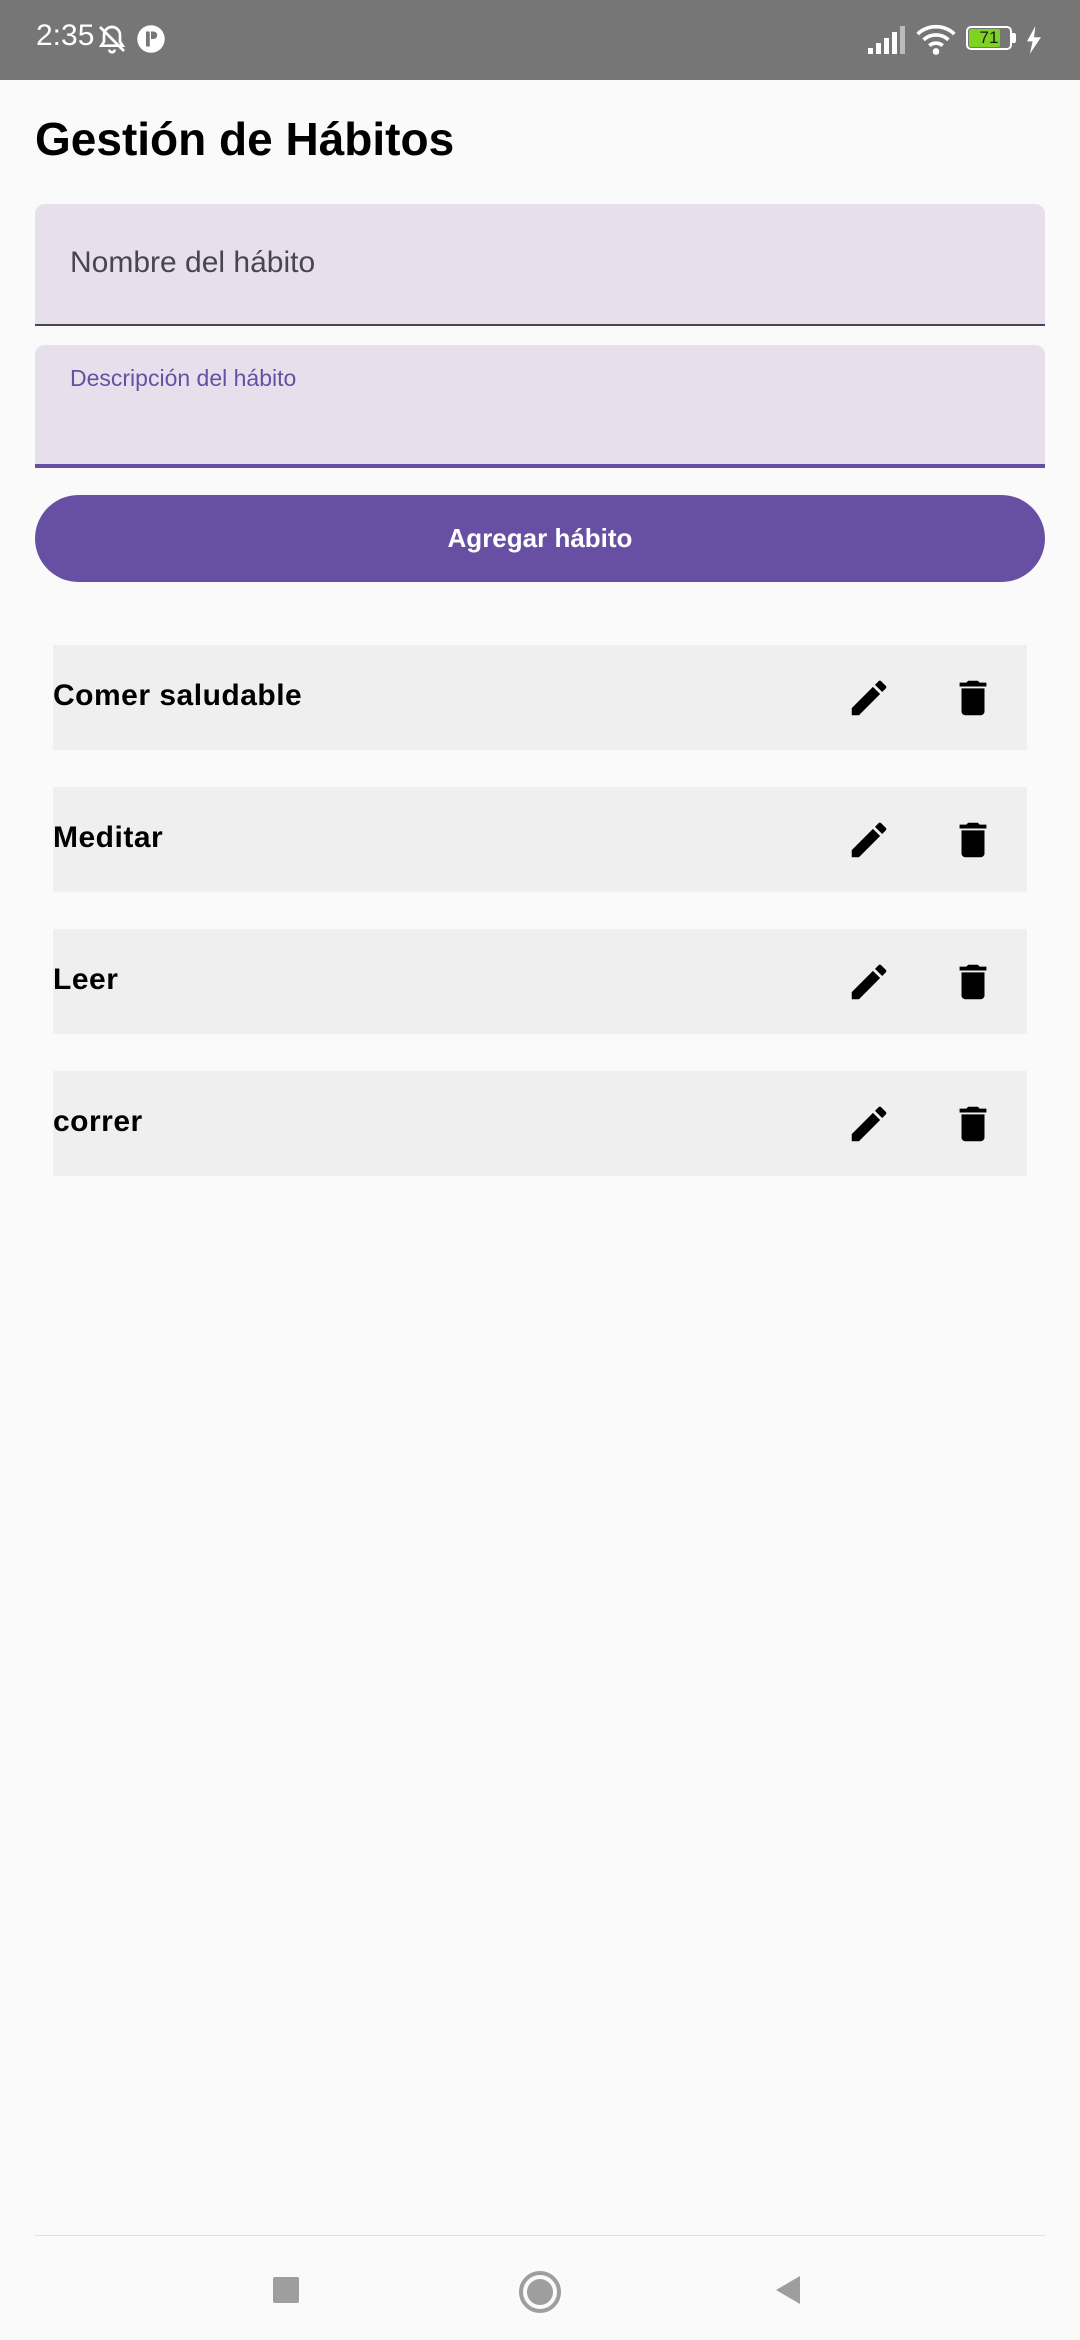  I want to click on status-time: 2:35, so click(65, 35).